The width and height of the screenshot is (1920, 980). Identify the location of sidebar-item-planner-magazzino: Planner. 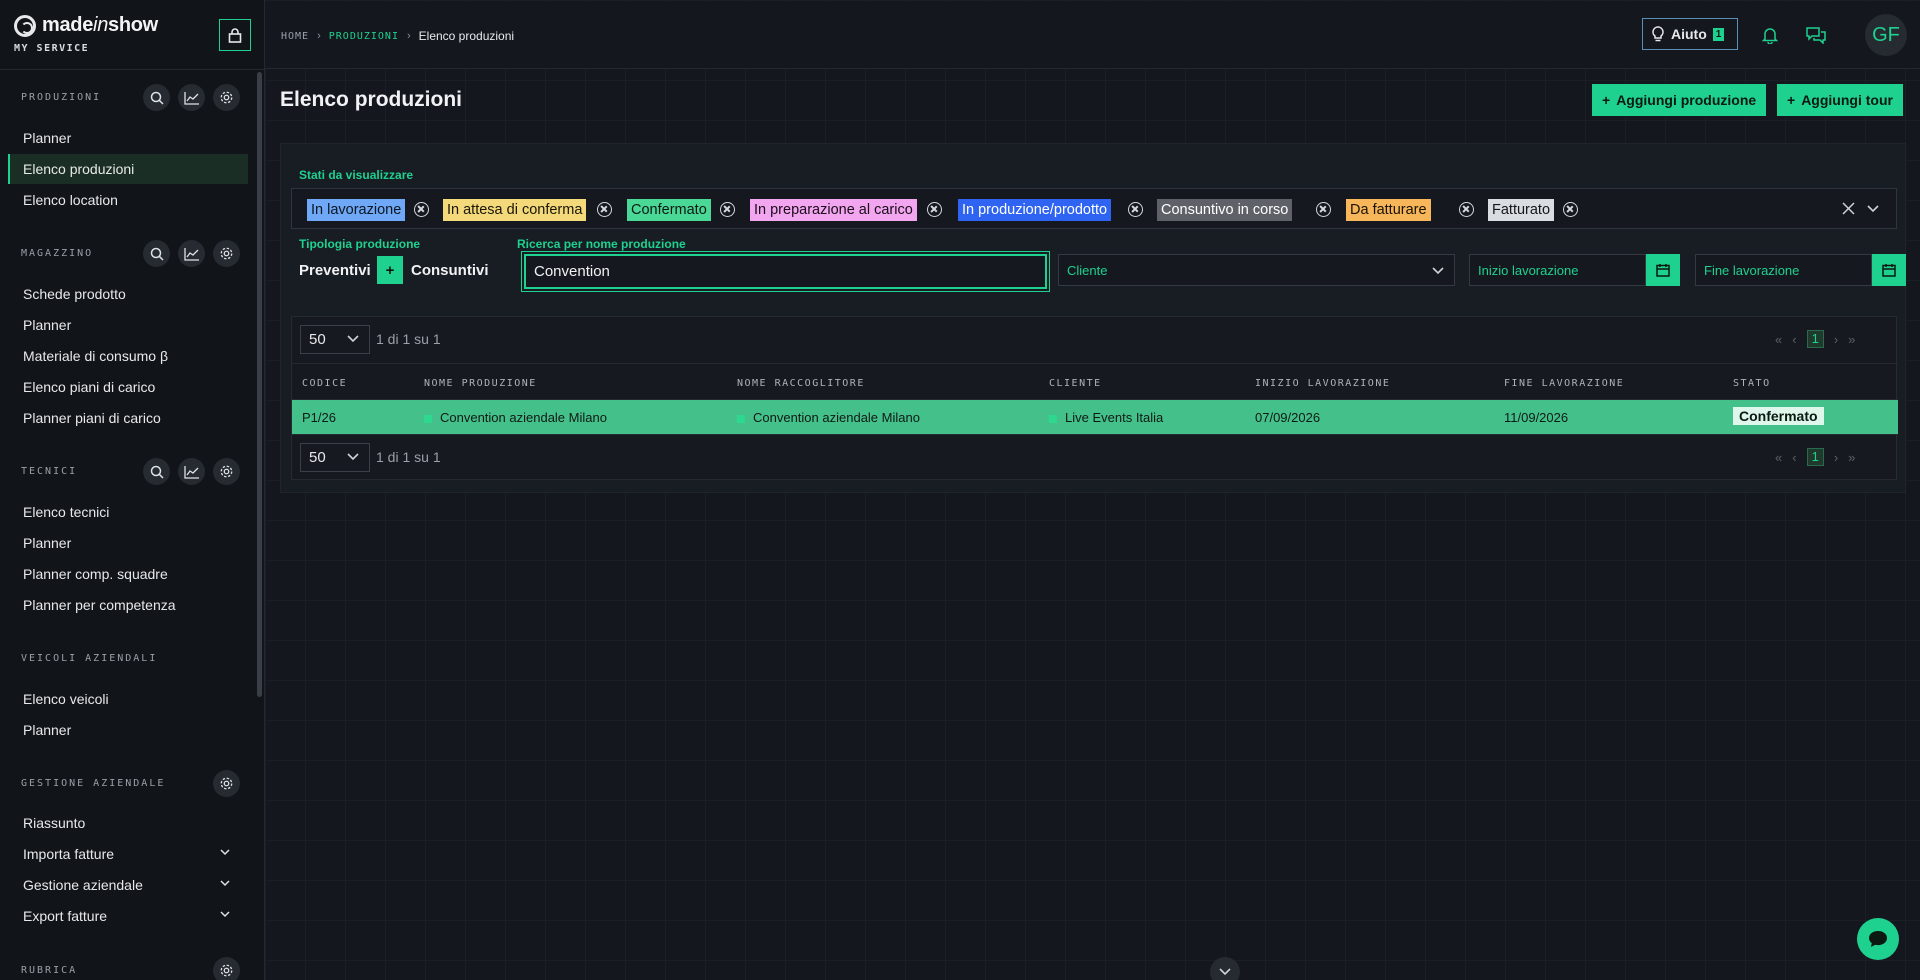
(128, 325).